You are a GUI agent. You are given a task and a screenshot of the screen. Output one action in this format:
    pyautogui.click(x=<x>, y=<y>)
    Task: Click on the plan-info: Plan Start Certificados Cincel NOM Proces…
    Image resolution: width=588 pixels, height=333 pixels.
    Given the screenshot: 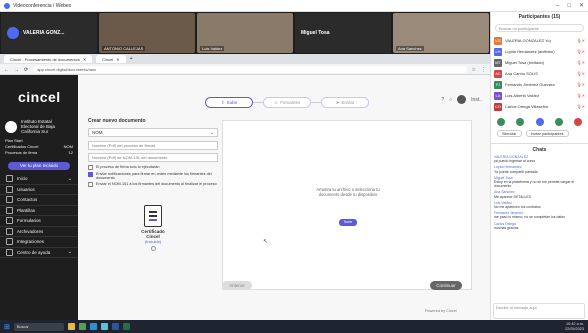 What is the action you would take?
    pyautogui.click(x=39, y=145)
    